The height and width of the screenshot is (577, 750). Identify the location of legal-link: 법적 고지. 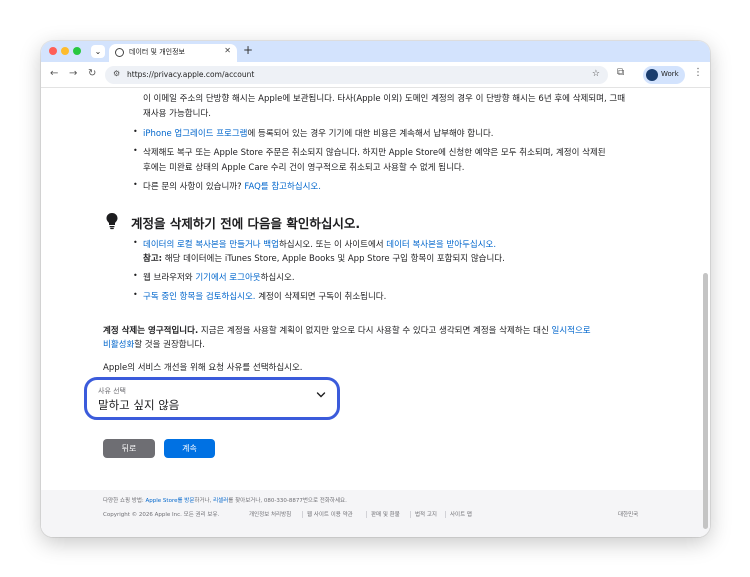
(426, 514).